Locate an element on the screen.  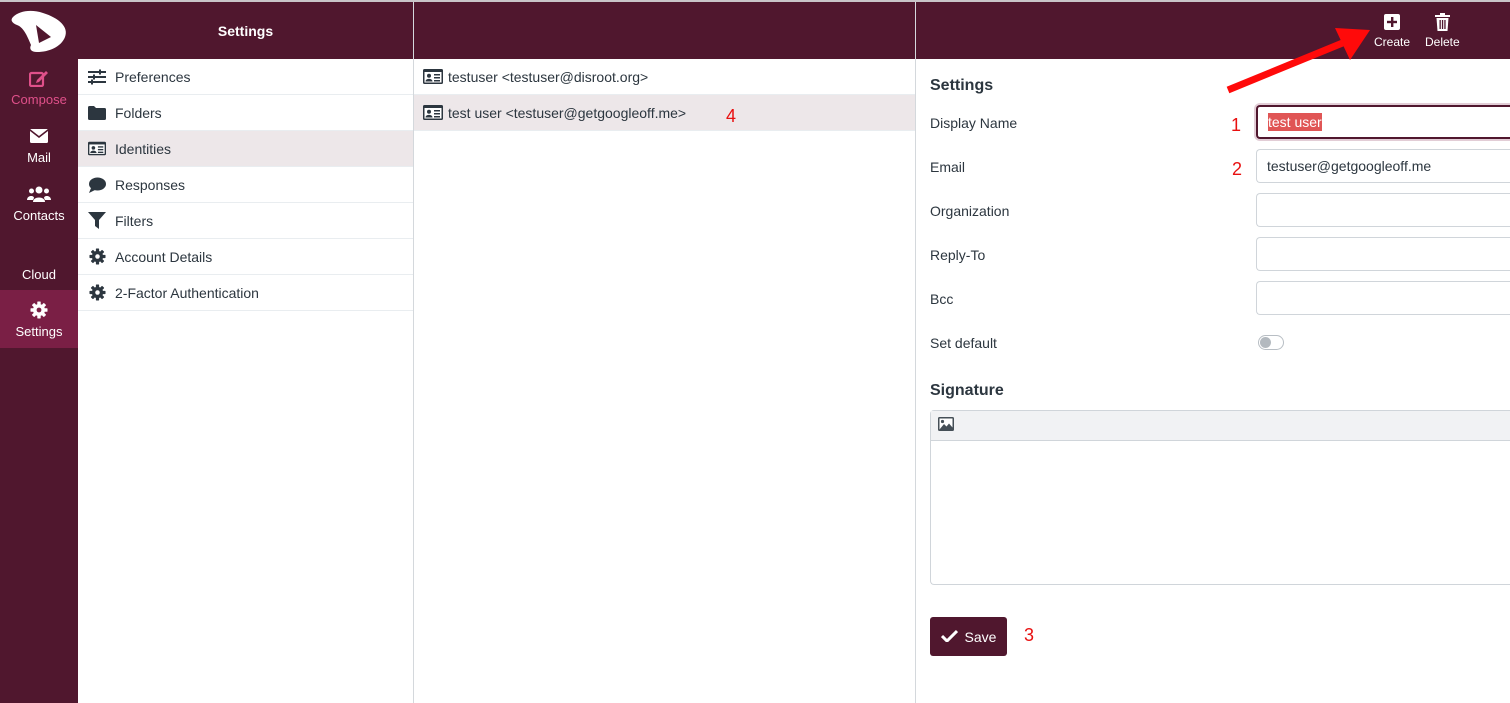
display-name-input: test user is located at coordinates (1383, 122).